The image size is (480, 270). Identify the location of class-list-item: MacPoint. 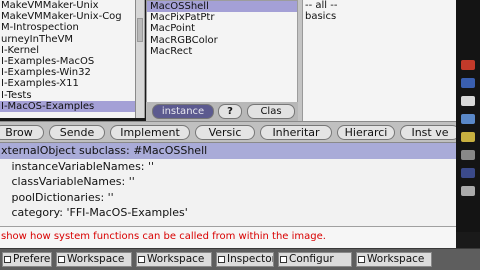
(222, 28).